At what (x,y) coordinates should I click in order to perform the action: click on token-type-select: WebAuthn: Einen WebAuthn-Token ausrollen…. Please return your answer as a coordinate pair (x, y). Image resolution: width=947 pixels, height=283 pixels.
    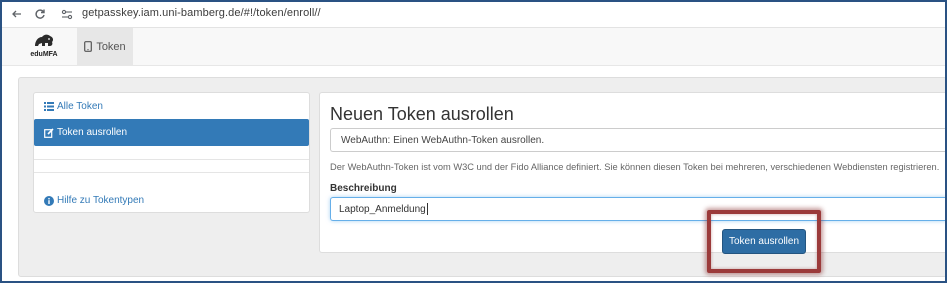
    Looking at the image, I should click on (638, 140).